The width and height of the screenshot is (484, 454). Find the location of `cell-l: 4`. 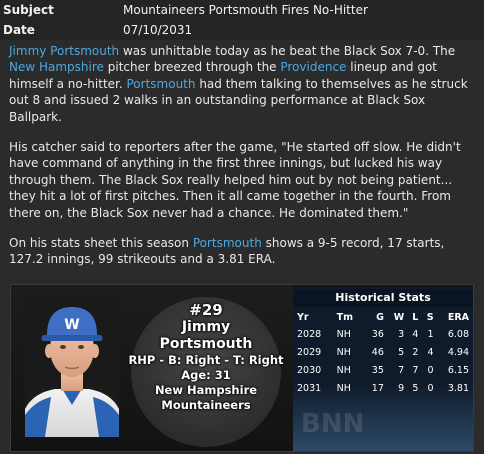

cell-l: 4 is located at coordinates (415, 334).